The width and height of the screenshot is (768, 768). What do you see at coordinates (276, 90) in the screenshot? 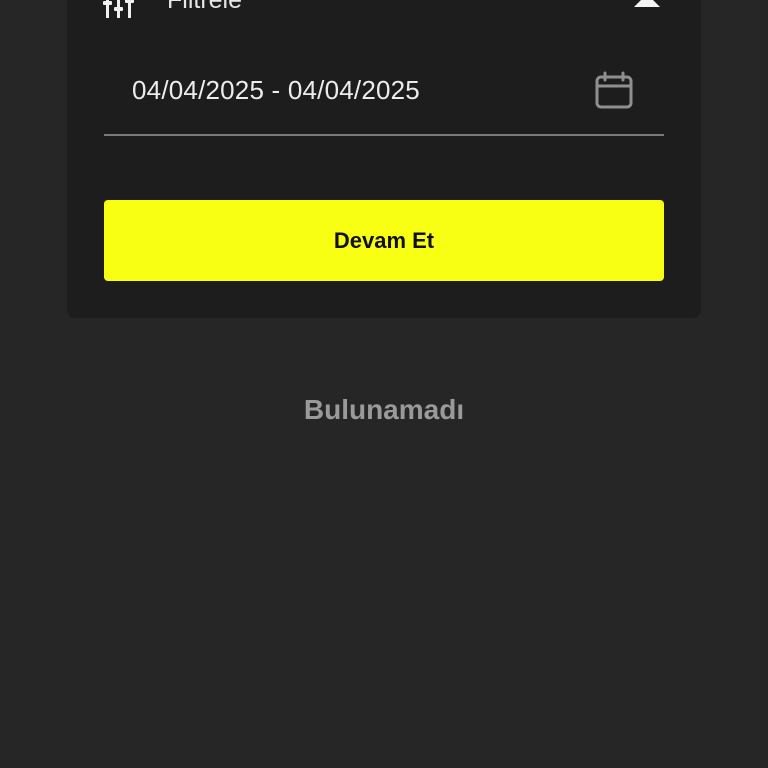
I see `date-range-value: 04/04/2025 - 04/04/2025` at bounding box center [276, 90].